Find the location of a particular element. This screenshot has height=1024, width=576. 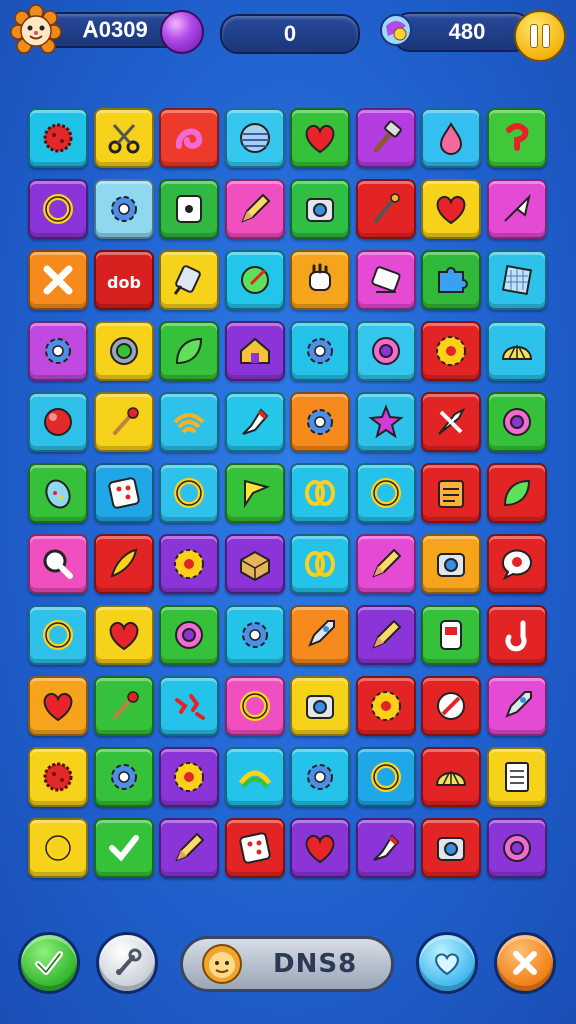

pink-swirl-icon is located at coordinates (189, 138).